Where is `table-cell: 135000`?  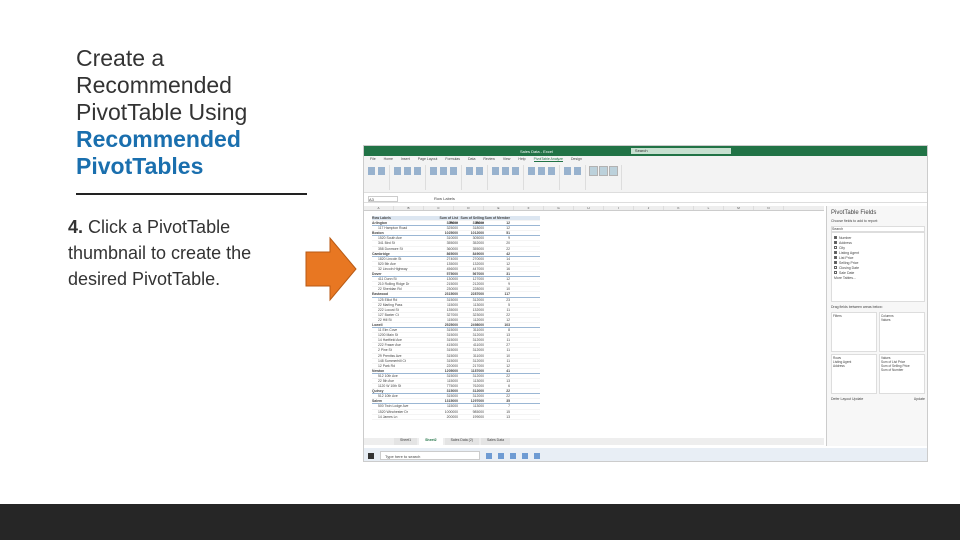
table-cell: 135000 is located at coordinates (452, 309).